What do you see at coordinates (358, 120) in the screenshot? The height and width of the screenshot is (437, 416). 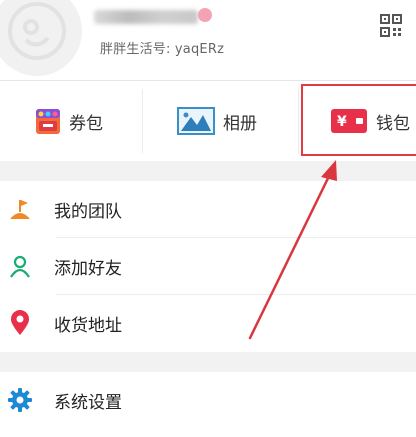 I see `wallet-highlight-box` at bounding box center [358, 120].